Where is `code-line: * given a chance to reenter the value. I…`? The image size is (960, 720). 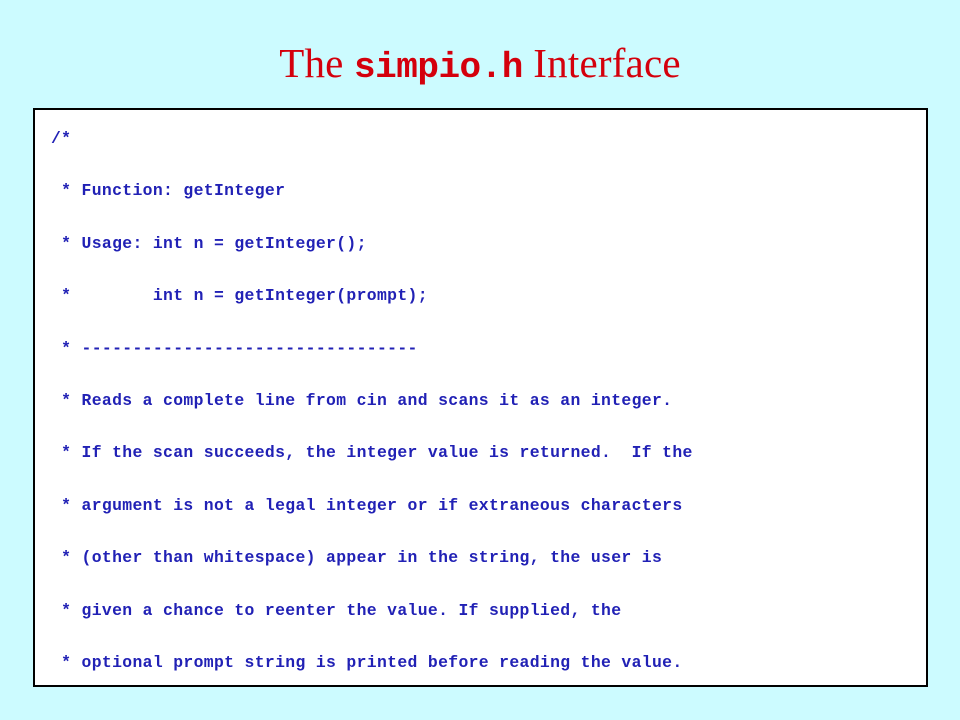
code-line: * given a chance to reenter the value. I… is located at coordinates (336, 610).